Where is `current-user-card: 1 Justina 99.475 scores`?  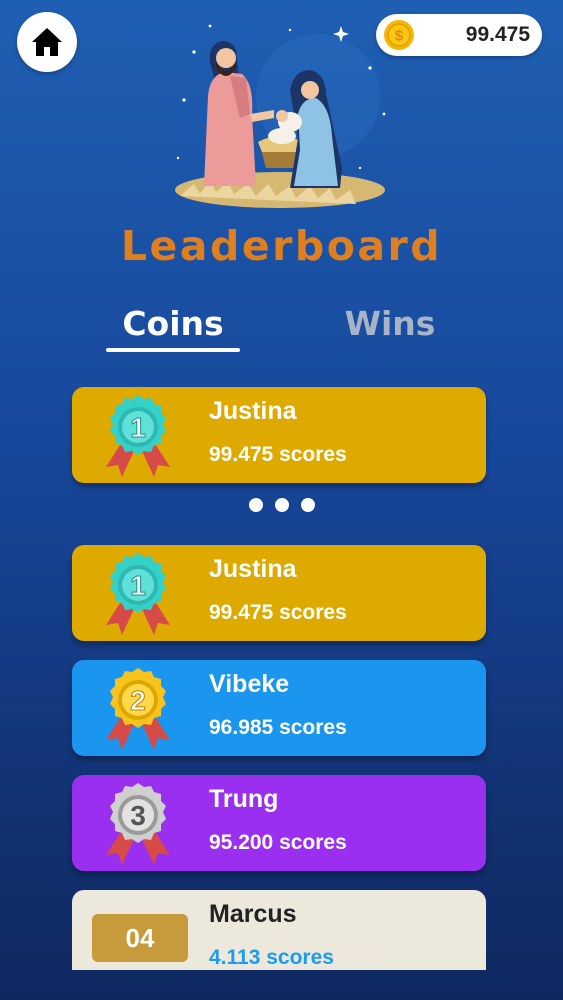
current-user-card: 1 Justina 99.475 scores is located at coordinates (279, 435).